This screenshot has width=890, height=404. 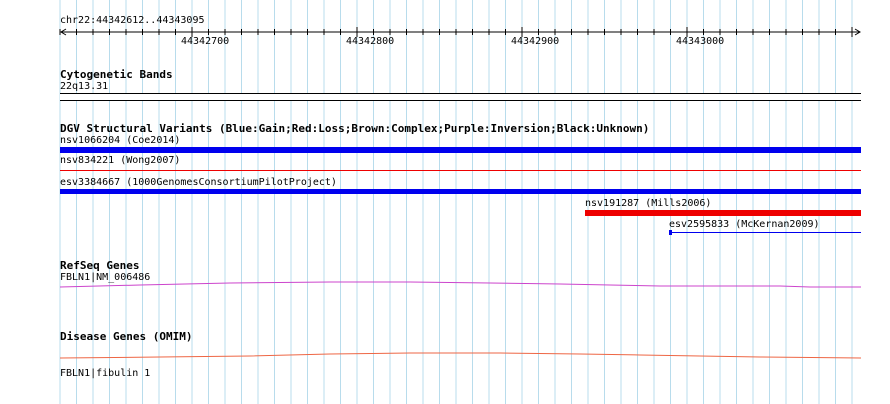 I want to click on ruler-tick-label: 44342700, so click(x=205, y=41).